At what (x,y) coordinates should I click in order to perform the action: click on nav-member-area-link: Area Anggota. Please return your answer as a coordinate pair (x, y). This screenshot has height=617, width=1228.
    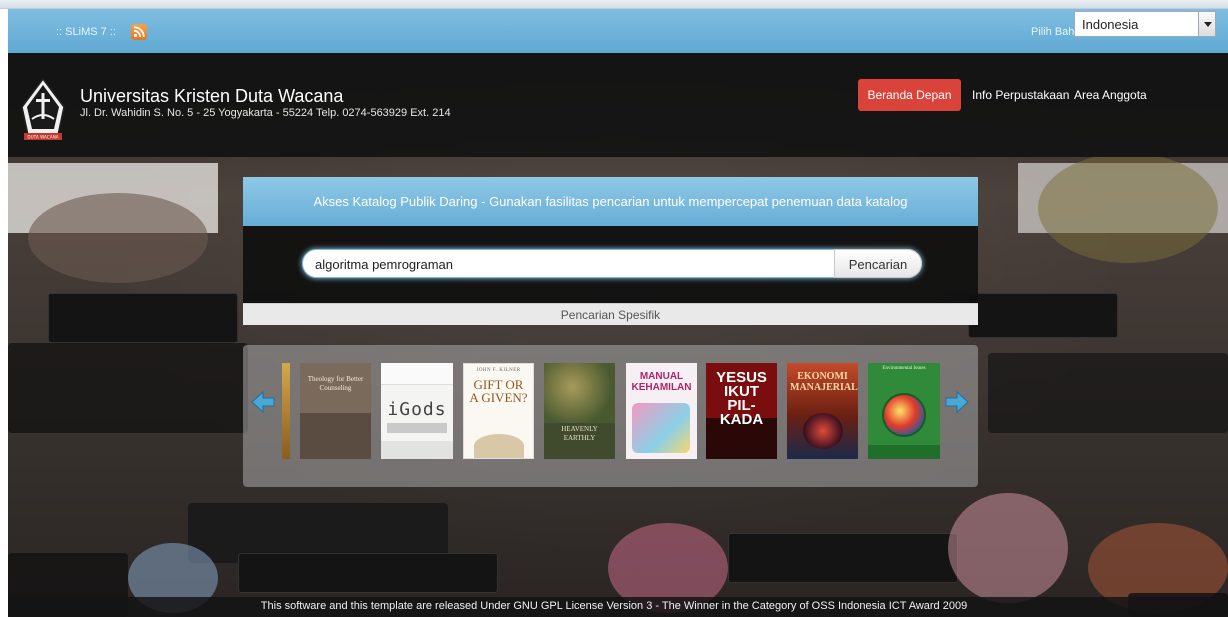
    Looking at the image, I should click on (1110, 95).